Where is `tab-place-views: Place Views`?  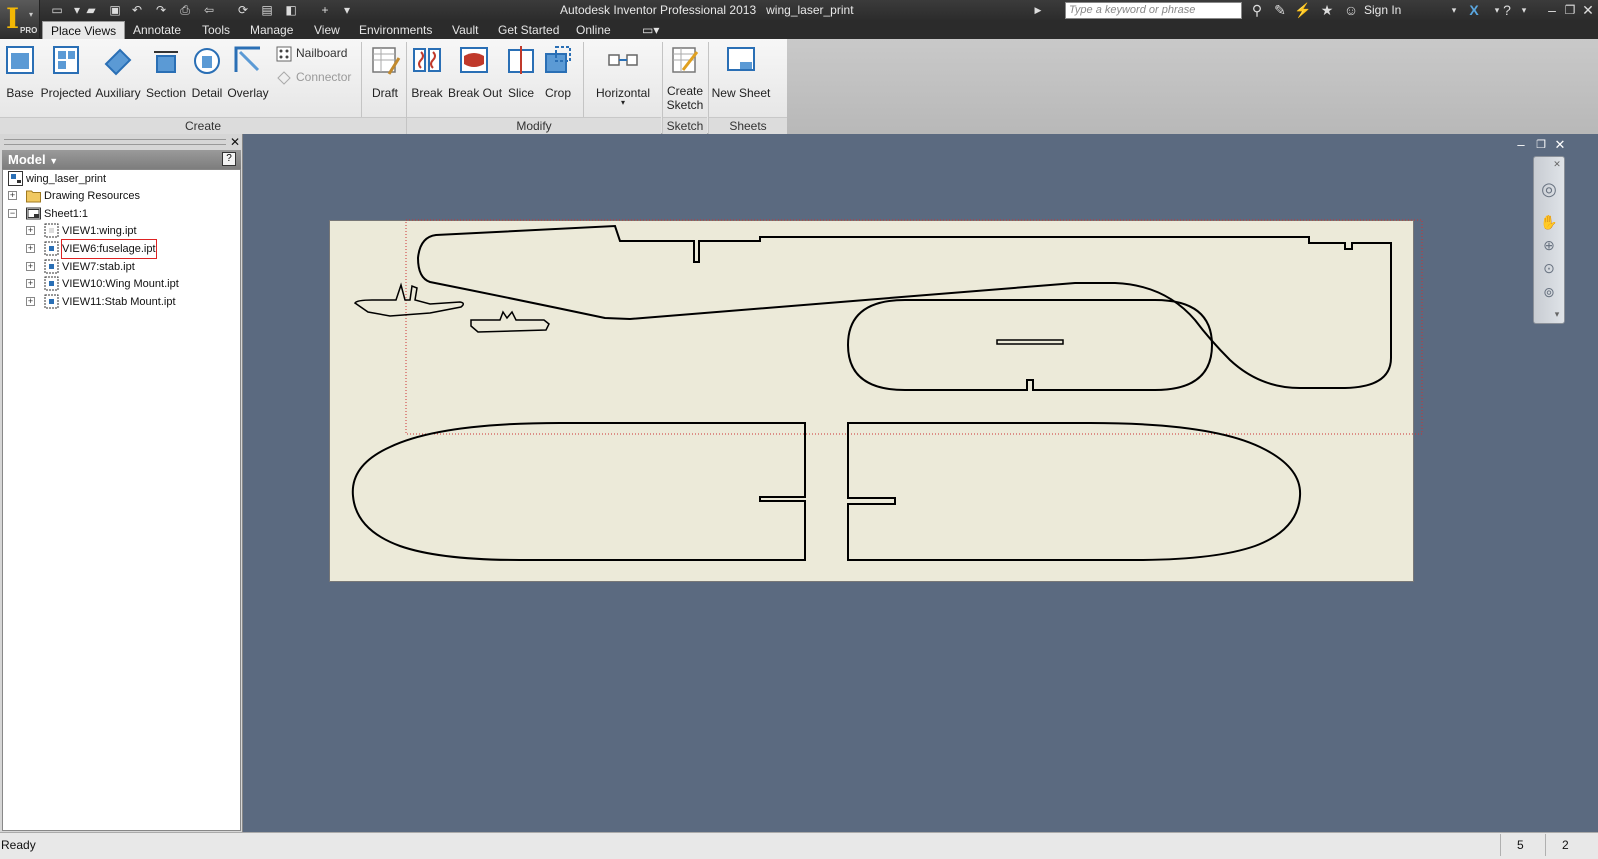
tab-place-views: Place Views is located at coordinates (84, 30).